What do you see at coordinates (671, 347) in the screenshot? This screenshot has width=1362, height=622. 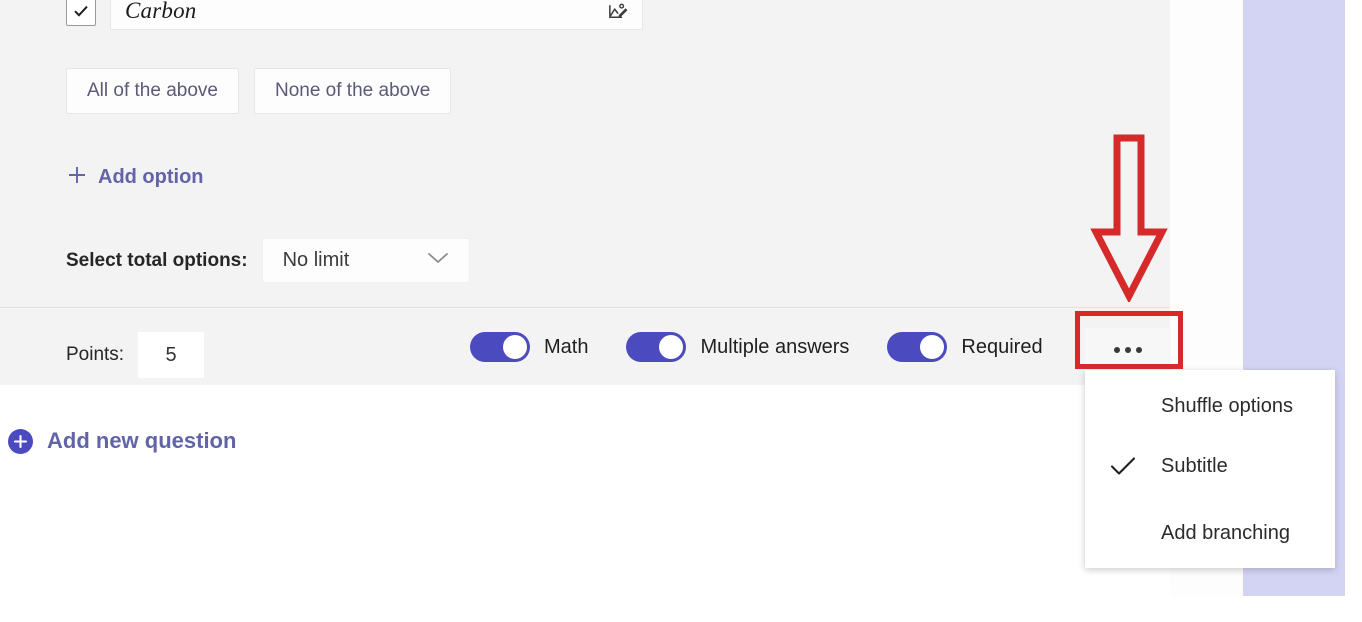 I see `multiple-answers-toggle-knob` at bounding box center [671, 347].